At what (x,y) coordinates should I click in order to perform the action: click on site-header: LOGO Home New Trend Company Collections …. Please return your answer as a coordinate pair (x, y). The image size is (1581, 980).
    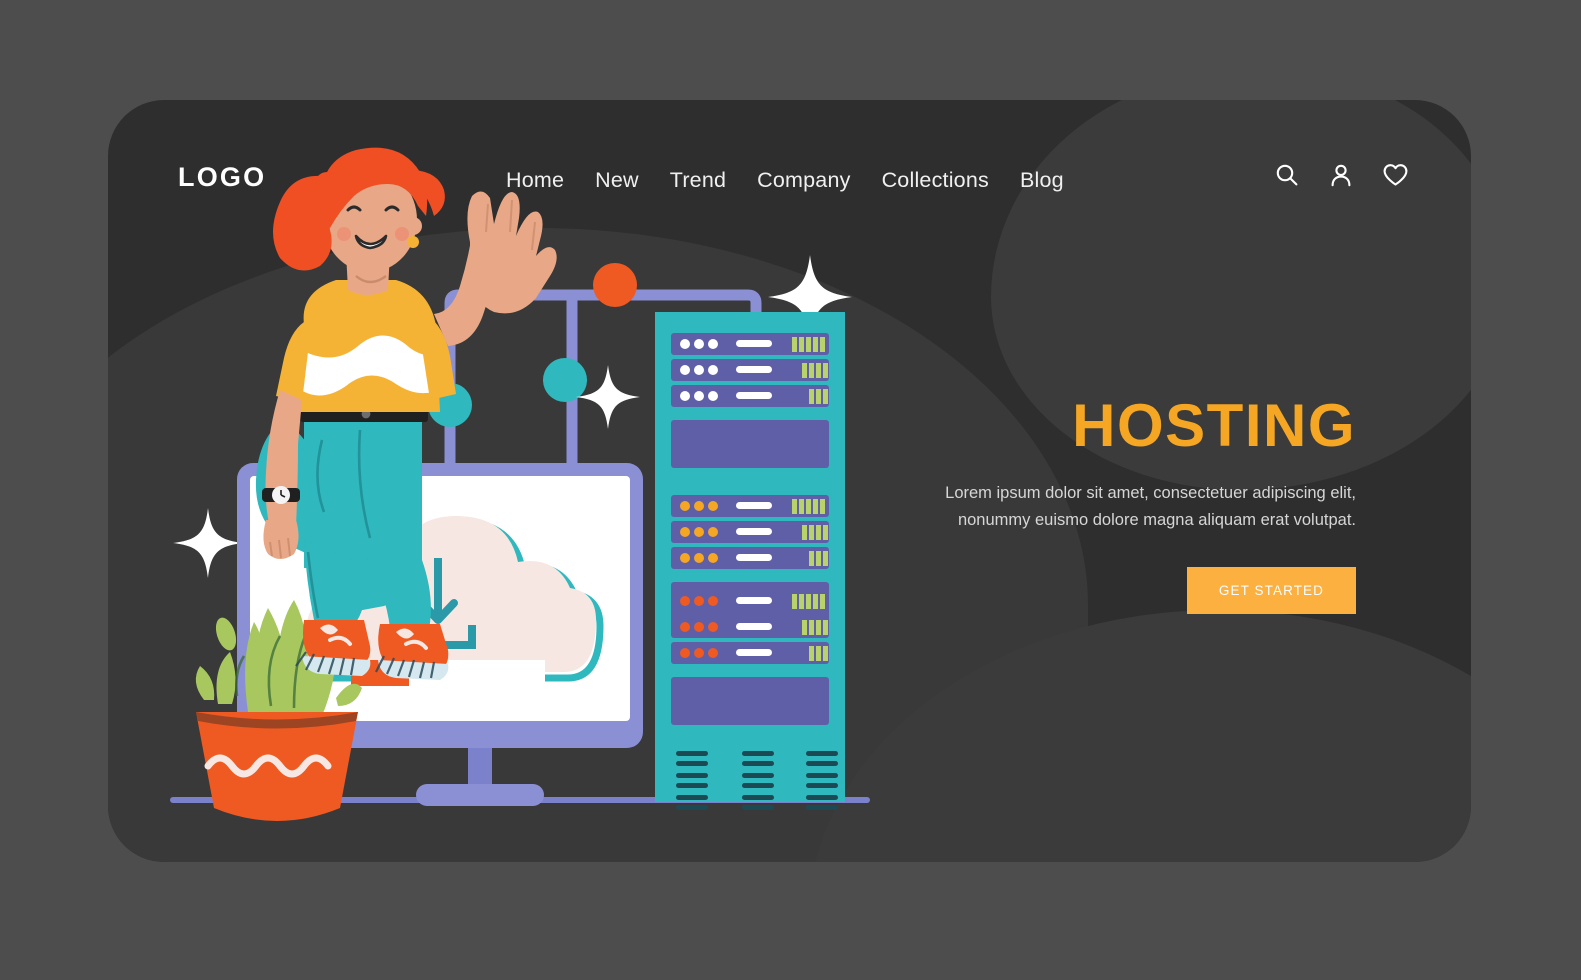
    Looking at the image, I should click on (789, 164).